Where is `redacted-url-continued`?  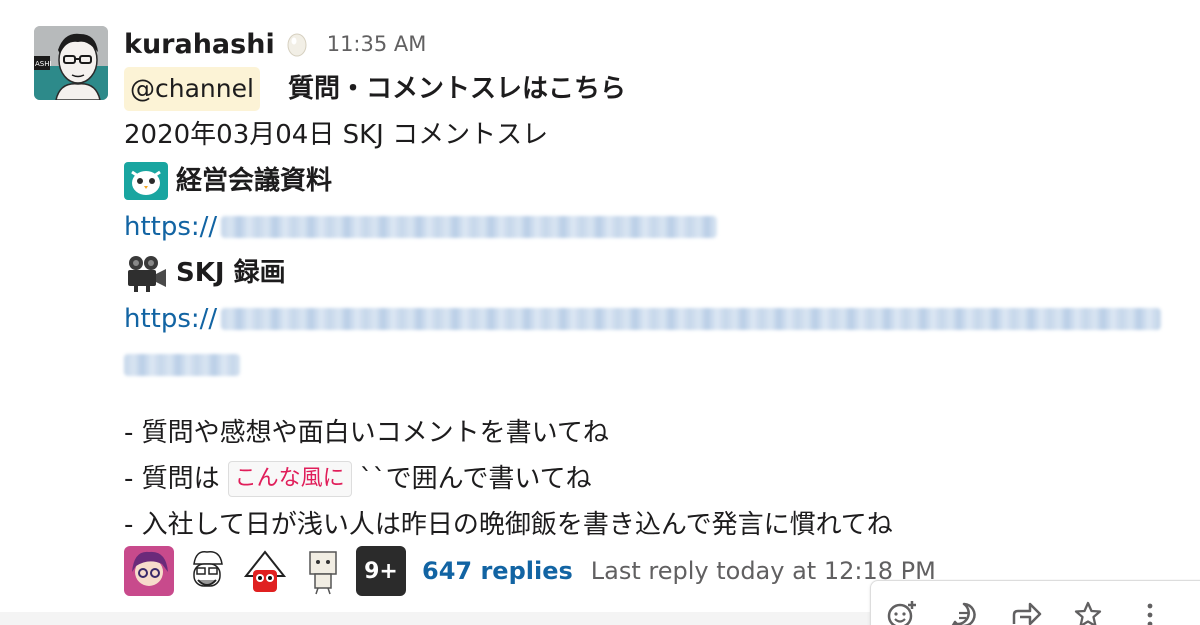
redacted-url-continued is located at coordinates (182, 365).